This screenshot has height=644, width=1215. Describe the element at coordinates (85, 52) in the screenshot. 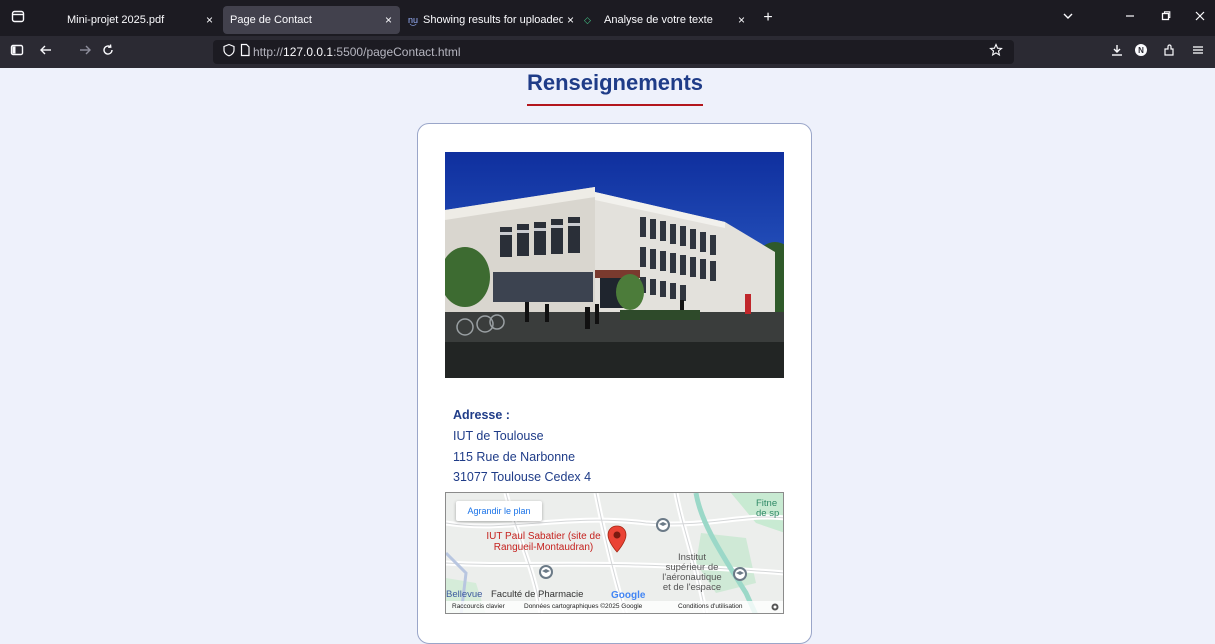

I see `forward-arrow-icon` at that location.